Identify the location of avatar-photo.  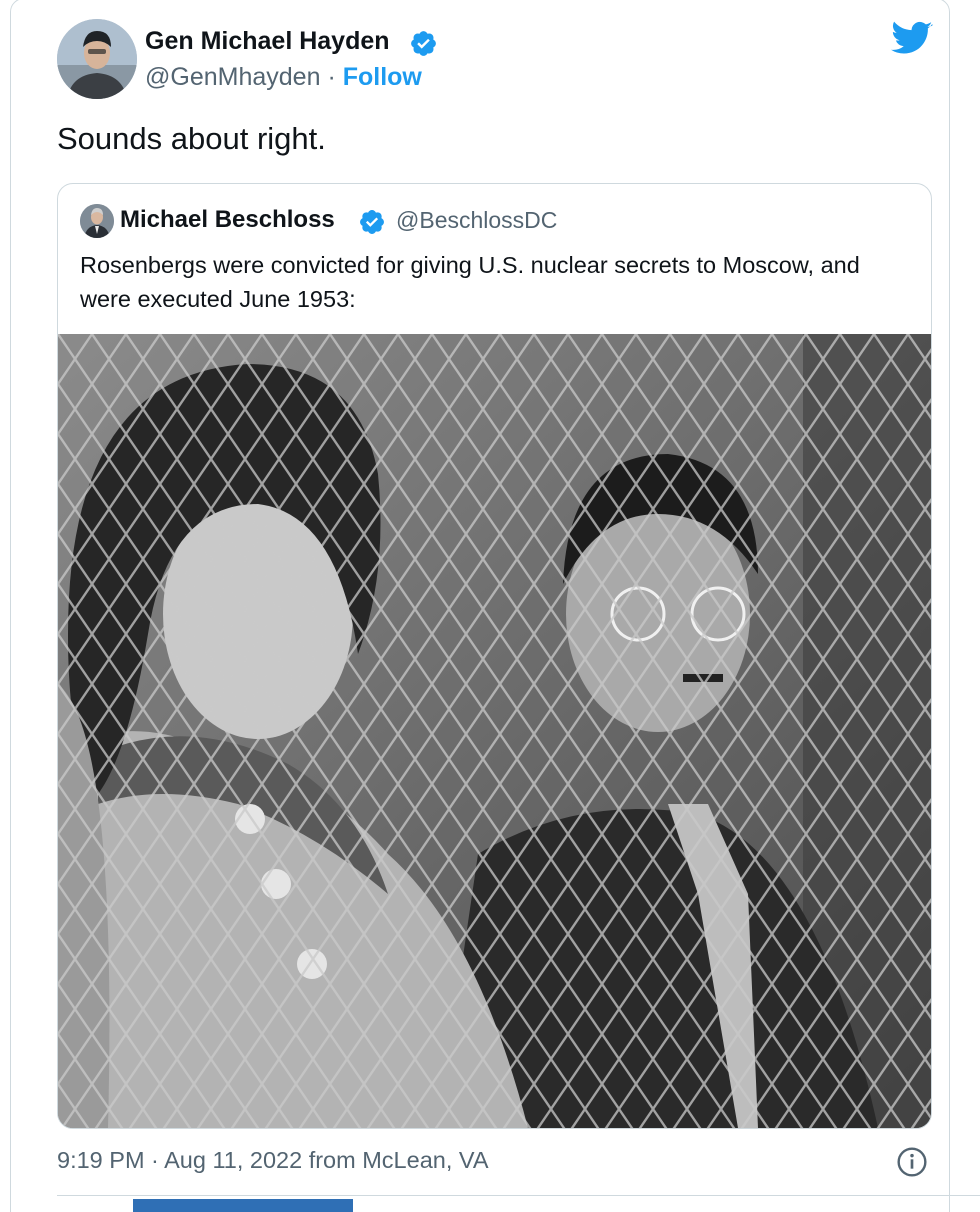
(97, 59).